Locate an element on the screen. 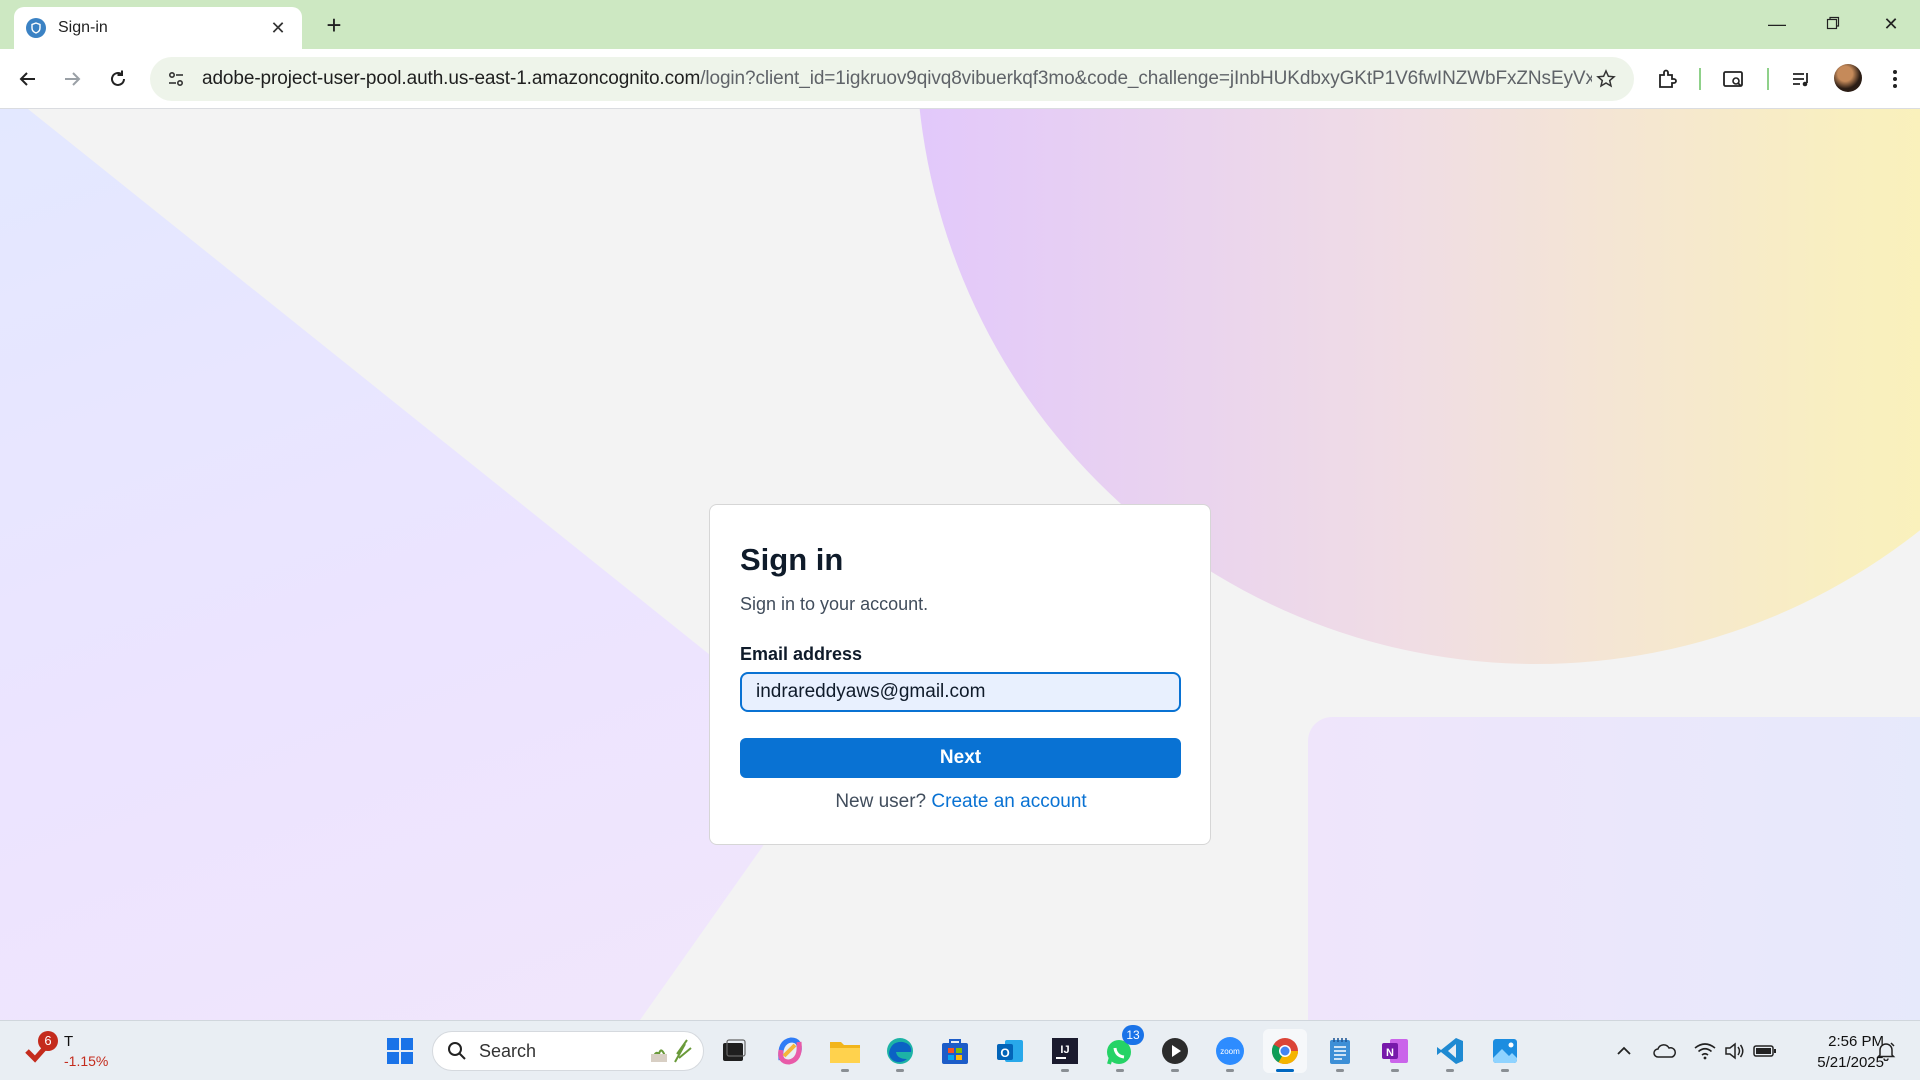 This screenshot has height=1080, width=1920. reload-button is located at coordinates (118, 79).